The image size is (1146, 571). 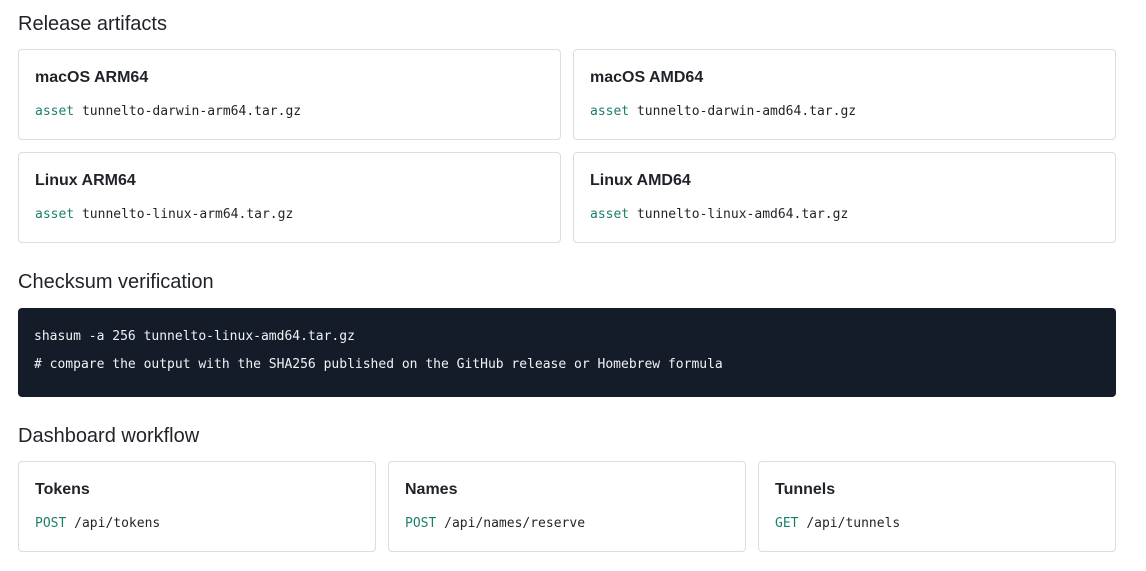 What do you see at coordinates (746, 111) in the screenshot?
I see `asset-filename: tunnelto-darwin-amd64.tar.gz` at bounding box center [746, 111].